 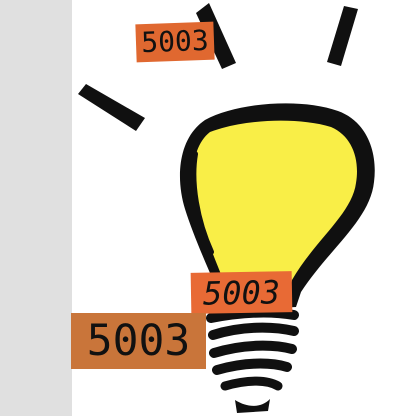 I want to click on ray-left, so click(x=111, y=107).